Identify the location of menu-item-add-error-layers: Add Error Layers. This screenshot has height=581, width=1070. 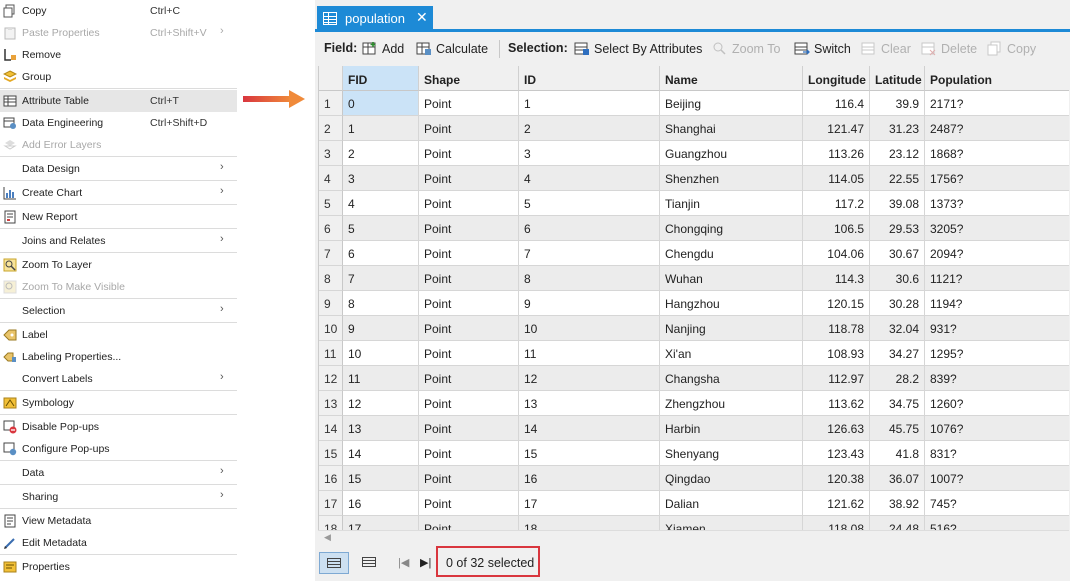
(118, 145).